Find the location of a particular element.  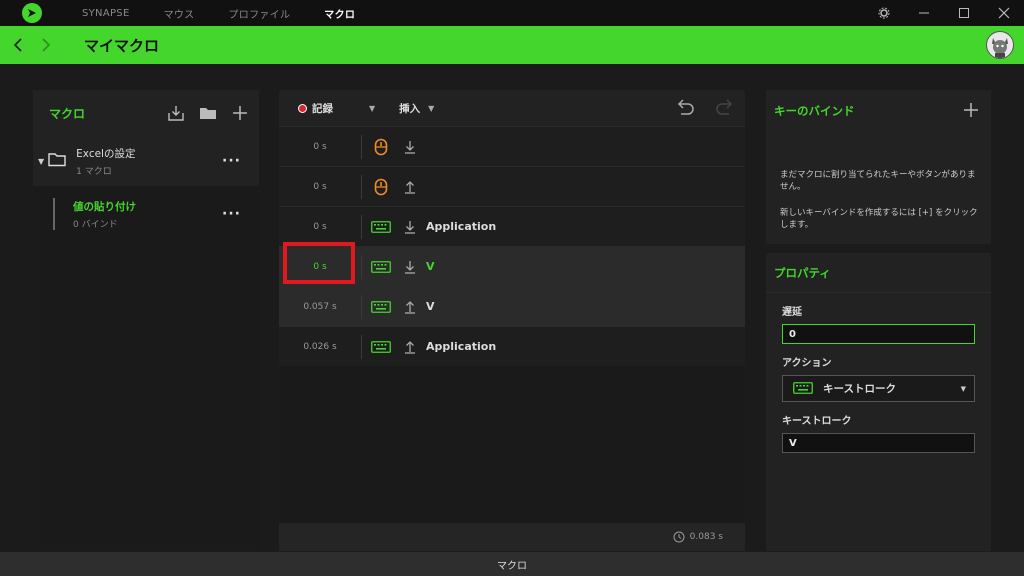

editor-toolbar: 記録 ▼ 挿入 ▼ is located at coordinates (512, 108).